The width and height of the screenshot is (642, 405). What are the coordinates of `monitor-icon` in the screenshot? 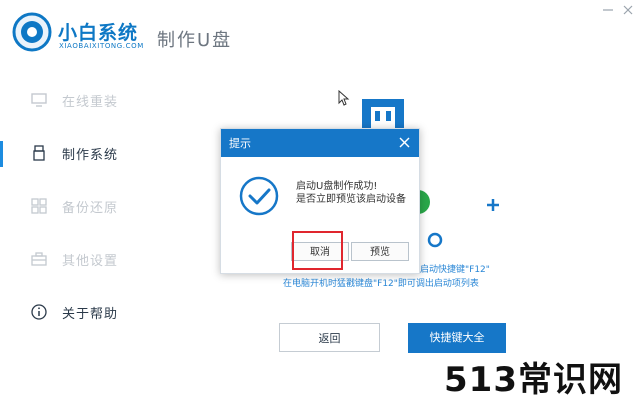 It's located at (39, 100).